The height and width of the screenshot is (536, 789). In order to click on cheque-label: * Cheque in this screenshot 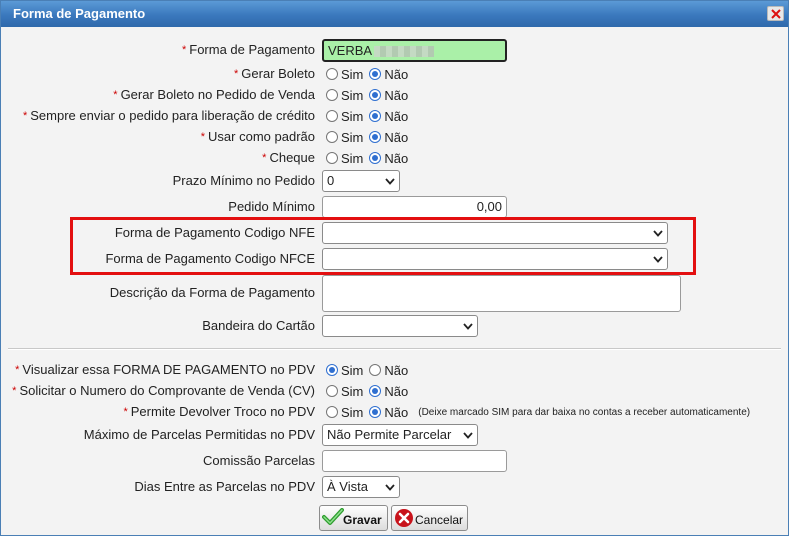, I will do `click(288, 157)`.